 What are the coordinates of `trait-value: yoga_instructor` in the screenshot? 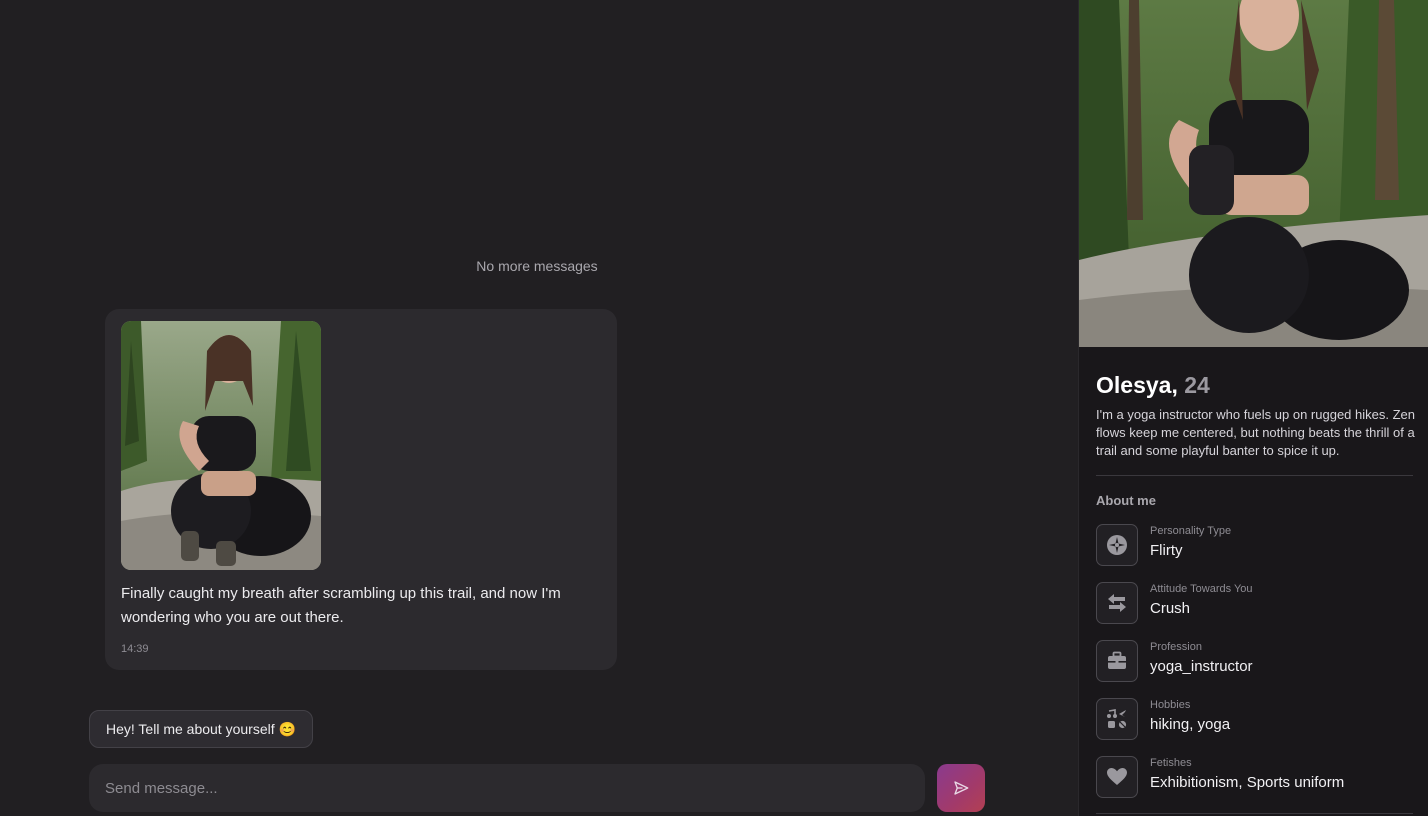 It's located at (1201, 666).